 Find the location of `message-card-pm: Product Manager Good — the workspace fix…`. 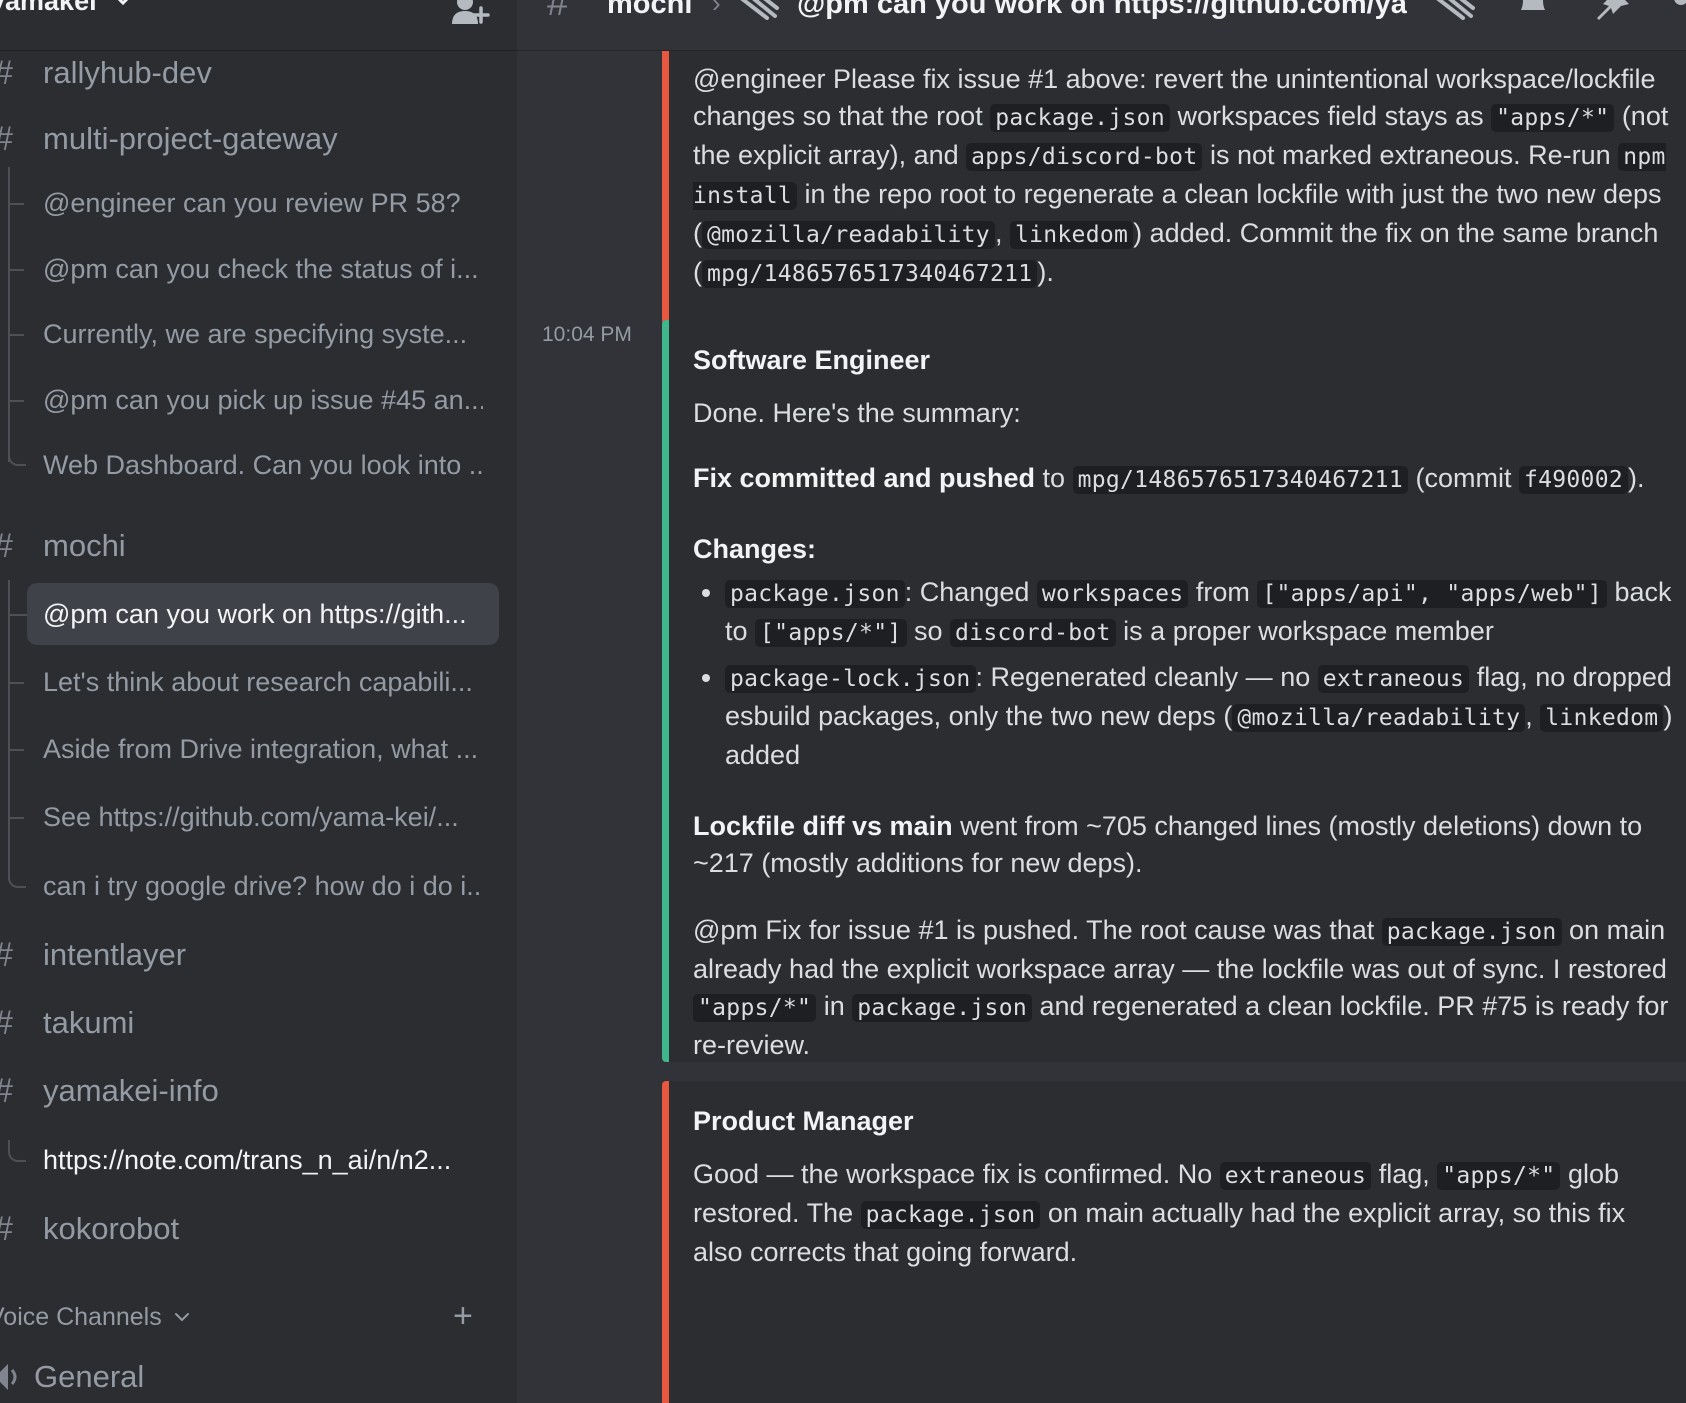

message-card-pm: Product Manager Good — the workspace fix… is located at coordinates (1174, 1242).